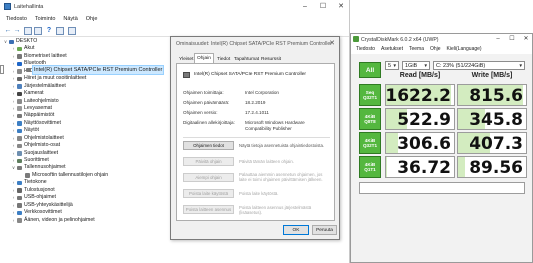 The width and height of the screenshot is (533, 263). Describe the element at coordinates (271, 58) in the screenshot. I see `tab-resources: Resurssit` at that location.